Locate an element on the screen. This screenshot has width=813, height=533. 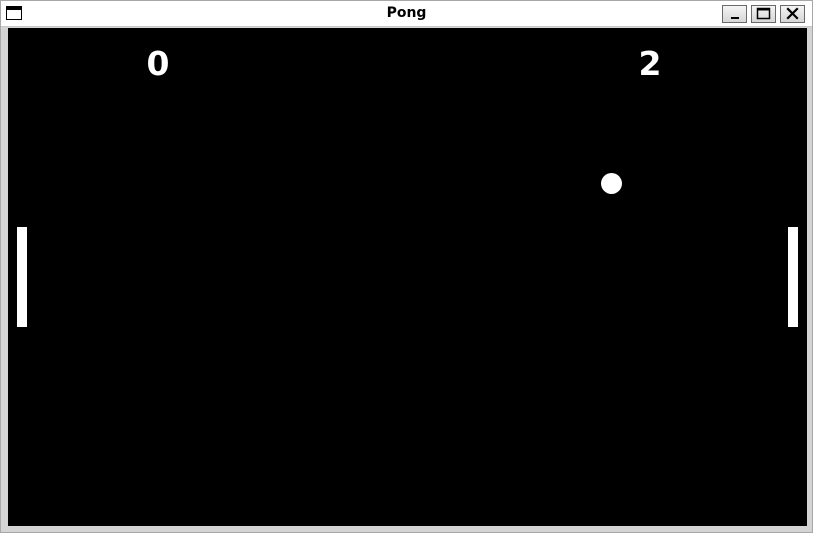
maximize-button is located at coordinates (763, 14).